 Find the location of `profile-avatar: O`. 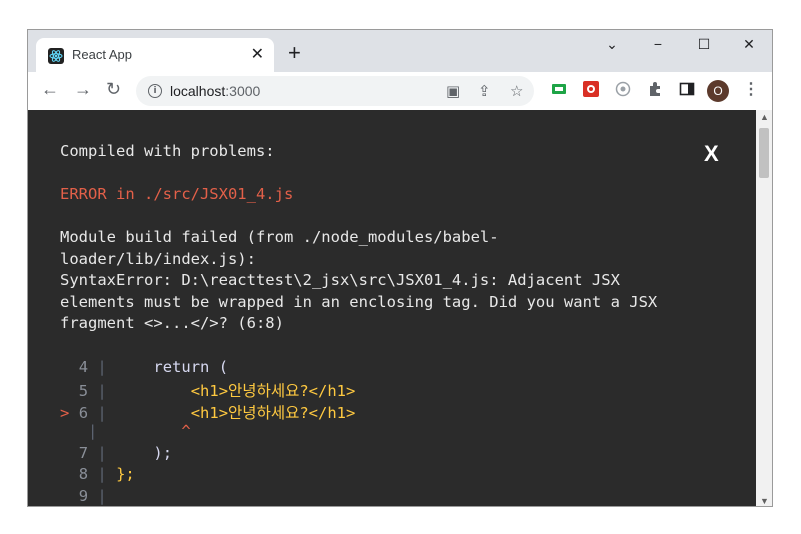

profile-avatar: O is located at coordinates (718, 91).